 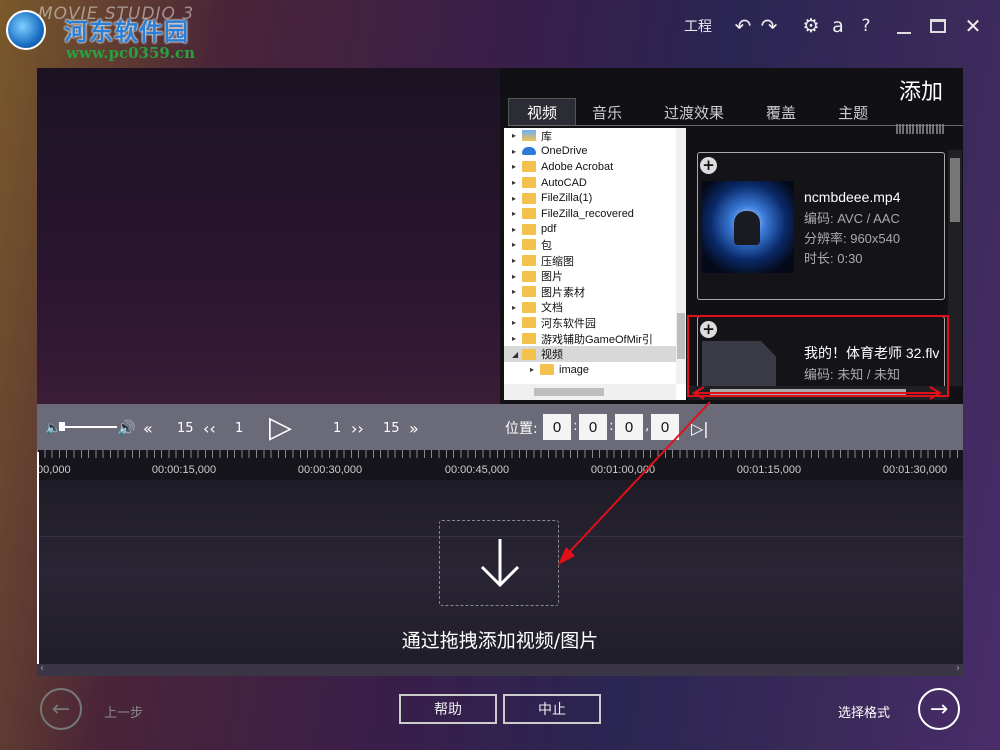 I want to click on tree-item-folder: ▸ 文档, so click(x=595, y=308).